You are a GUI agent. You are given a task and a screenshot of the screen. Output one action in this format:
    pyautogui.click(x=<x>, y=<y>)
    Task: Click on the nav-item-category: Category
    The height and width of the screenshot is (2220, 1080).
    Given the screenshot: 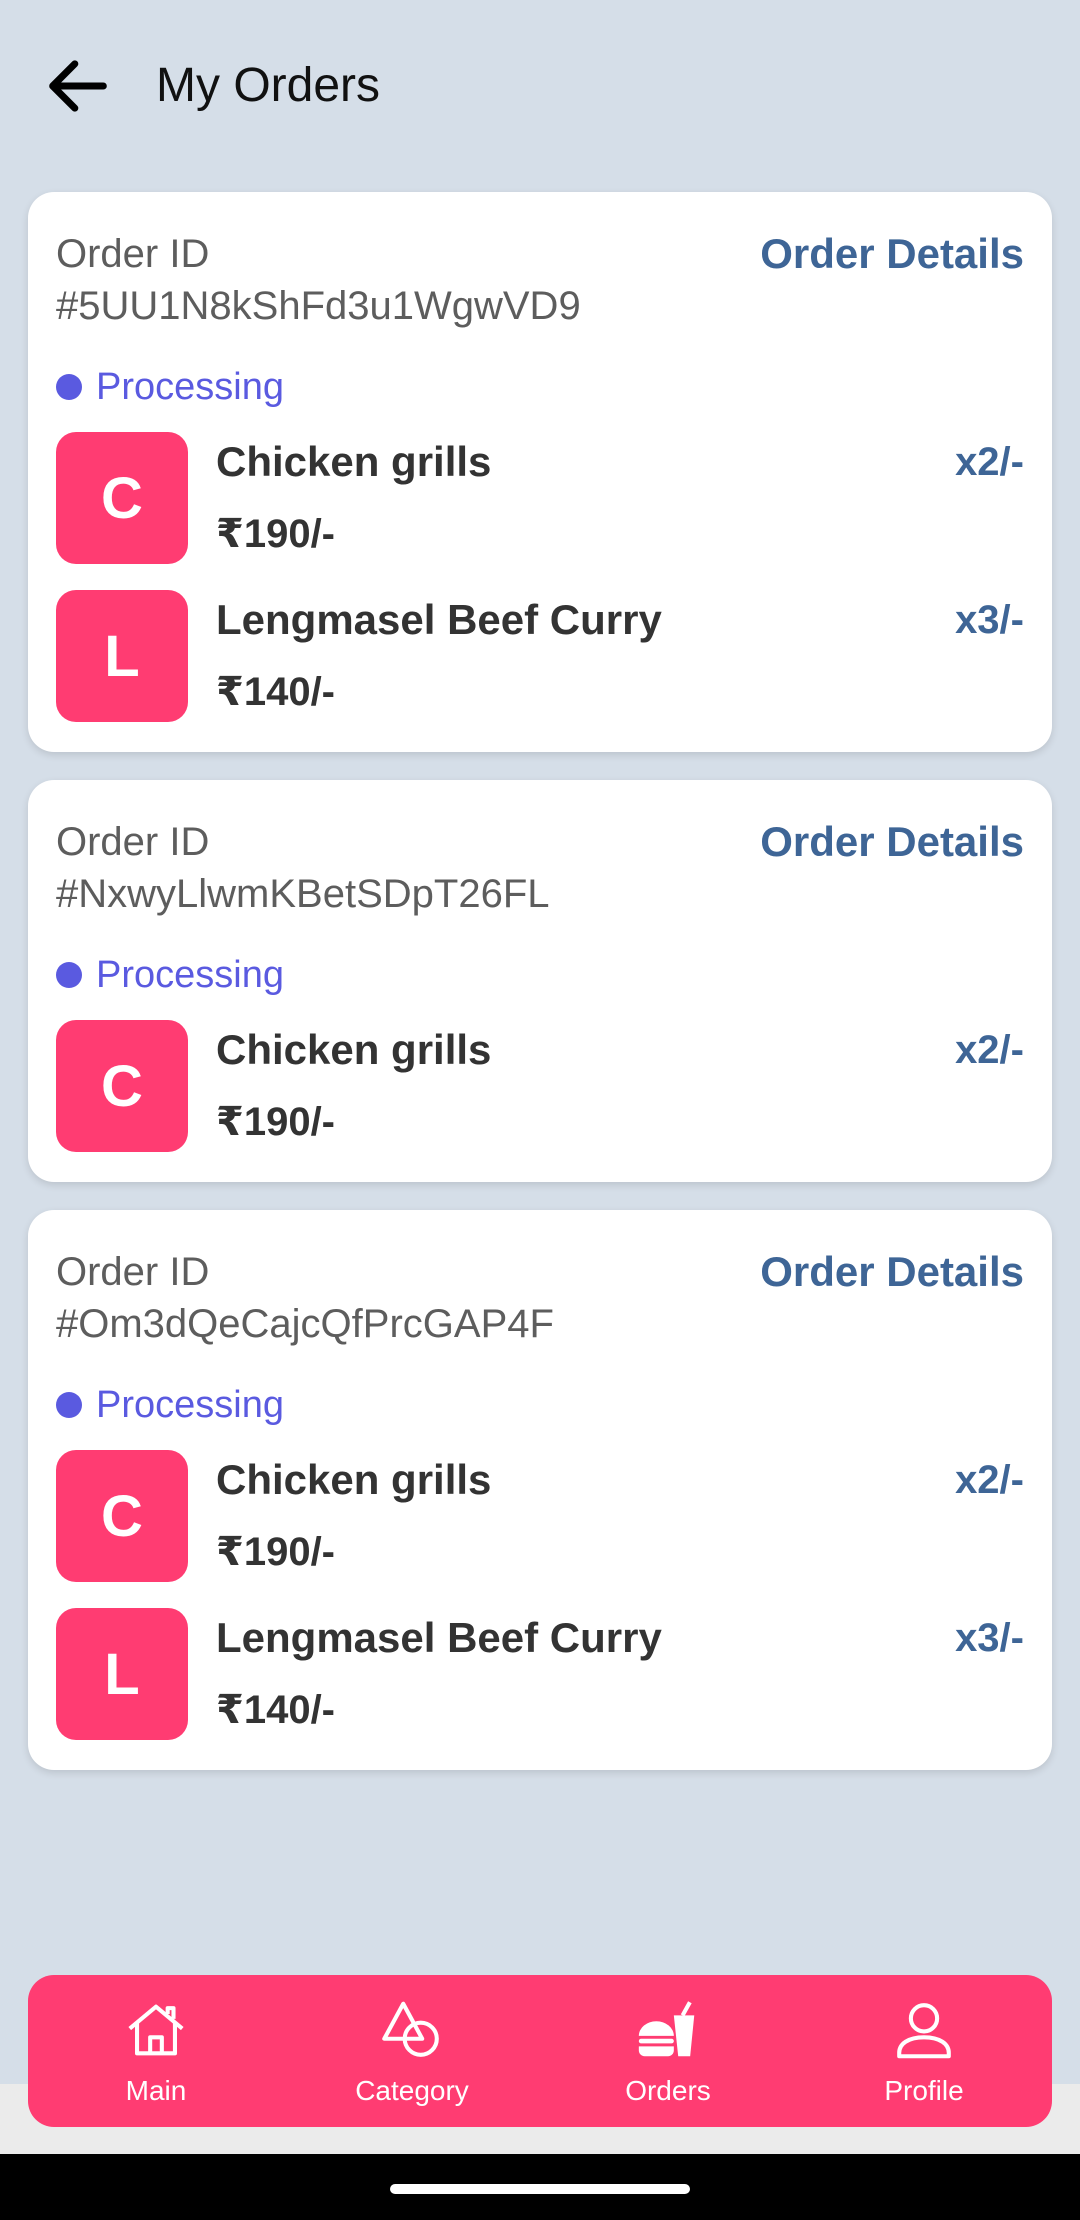 What is the action you would take?
    pyautogui.click(x=412, y=2051)
    